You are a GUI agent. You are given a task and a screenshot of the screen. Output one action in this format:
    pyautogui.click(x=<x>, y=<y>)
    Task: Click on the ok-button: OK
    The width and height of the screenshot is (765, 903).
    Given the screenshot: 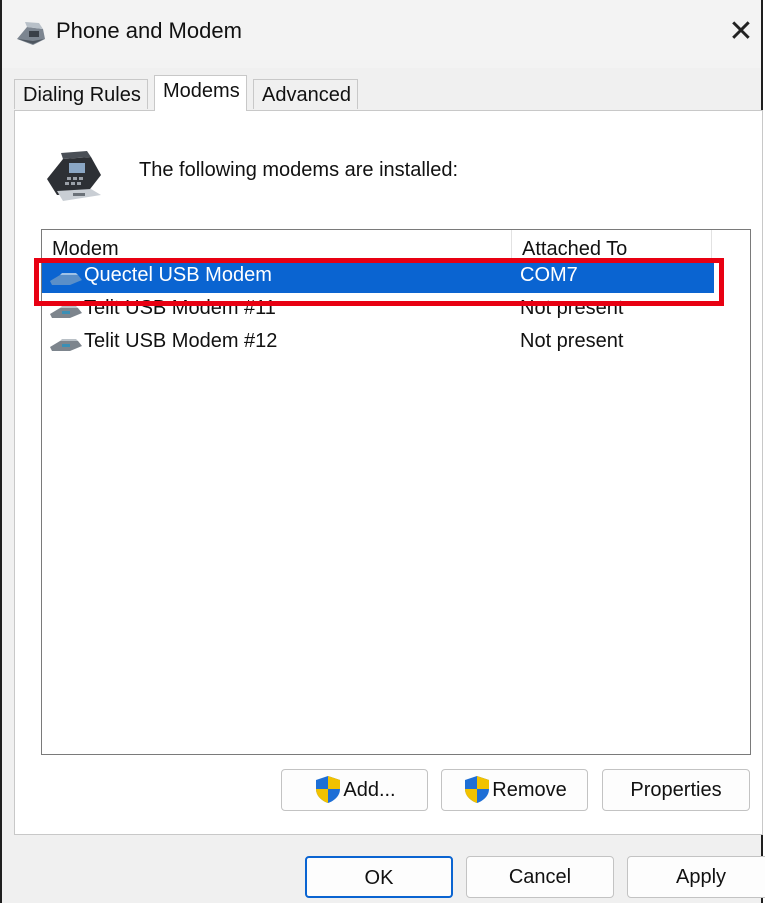 What is the action you would take?
    pyautogui.click(x=379, y=877)
    